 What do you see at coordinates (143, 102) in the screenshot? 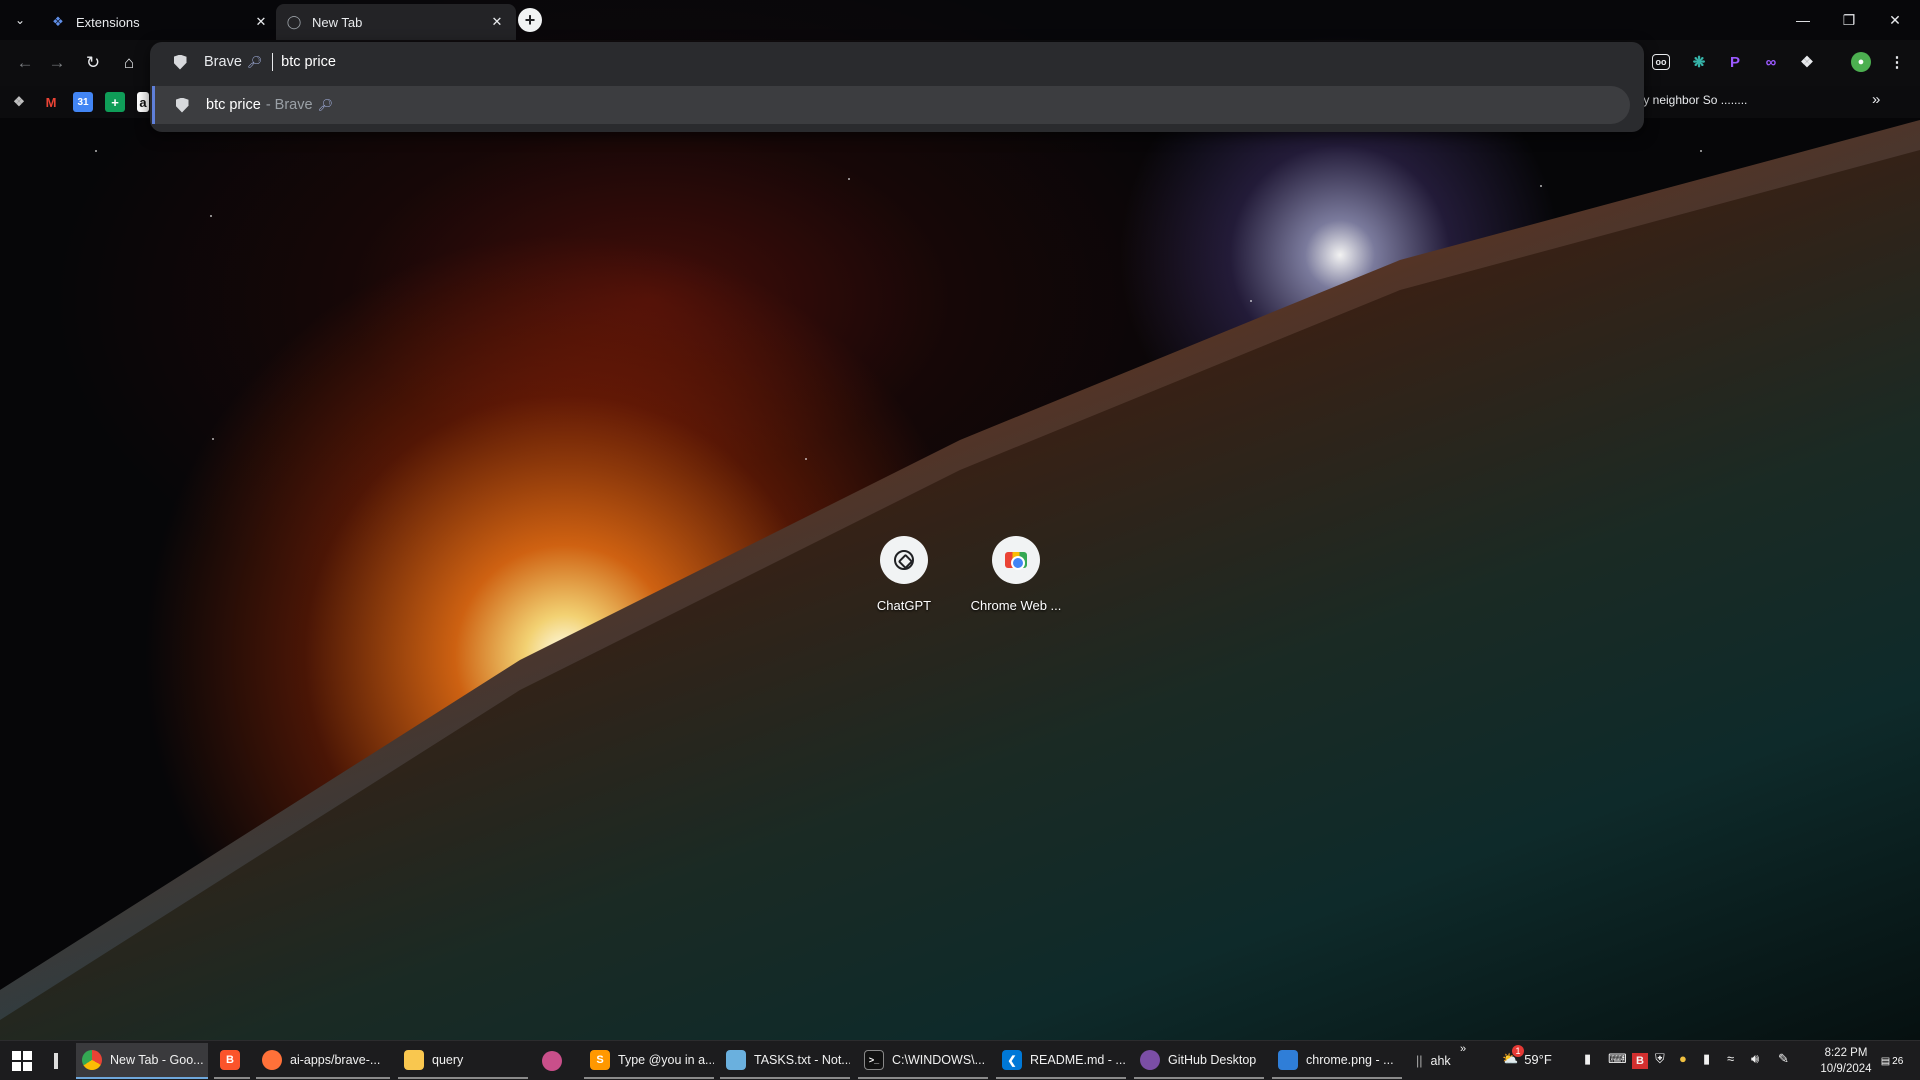
I see `amazon-icon: a` at bounding box center [143, 102].